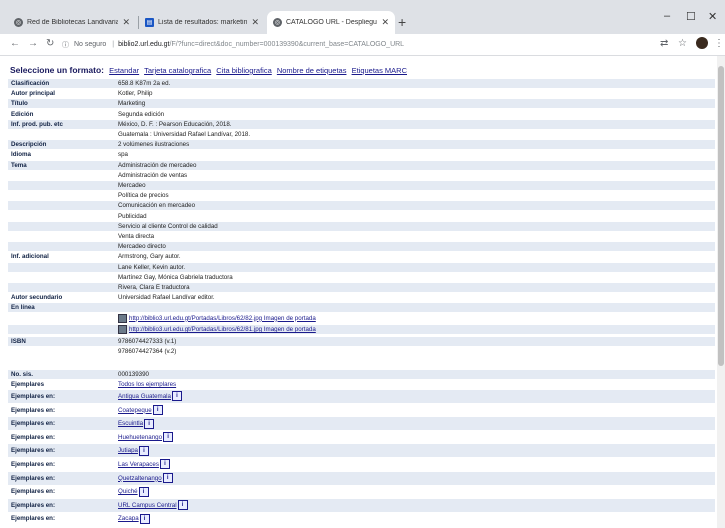 The image size is (725, 528). I want to click on image-icon, so click(122, 318).